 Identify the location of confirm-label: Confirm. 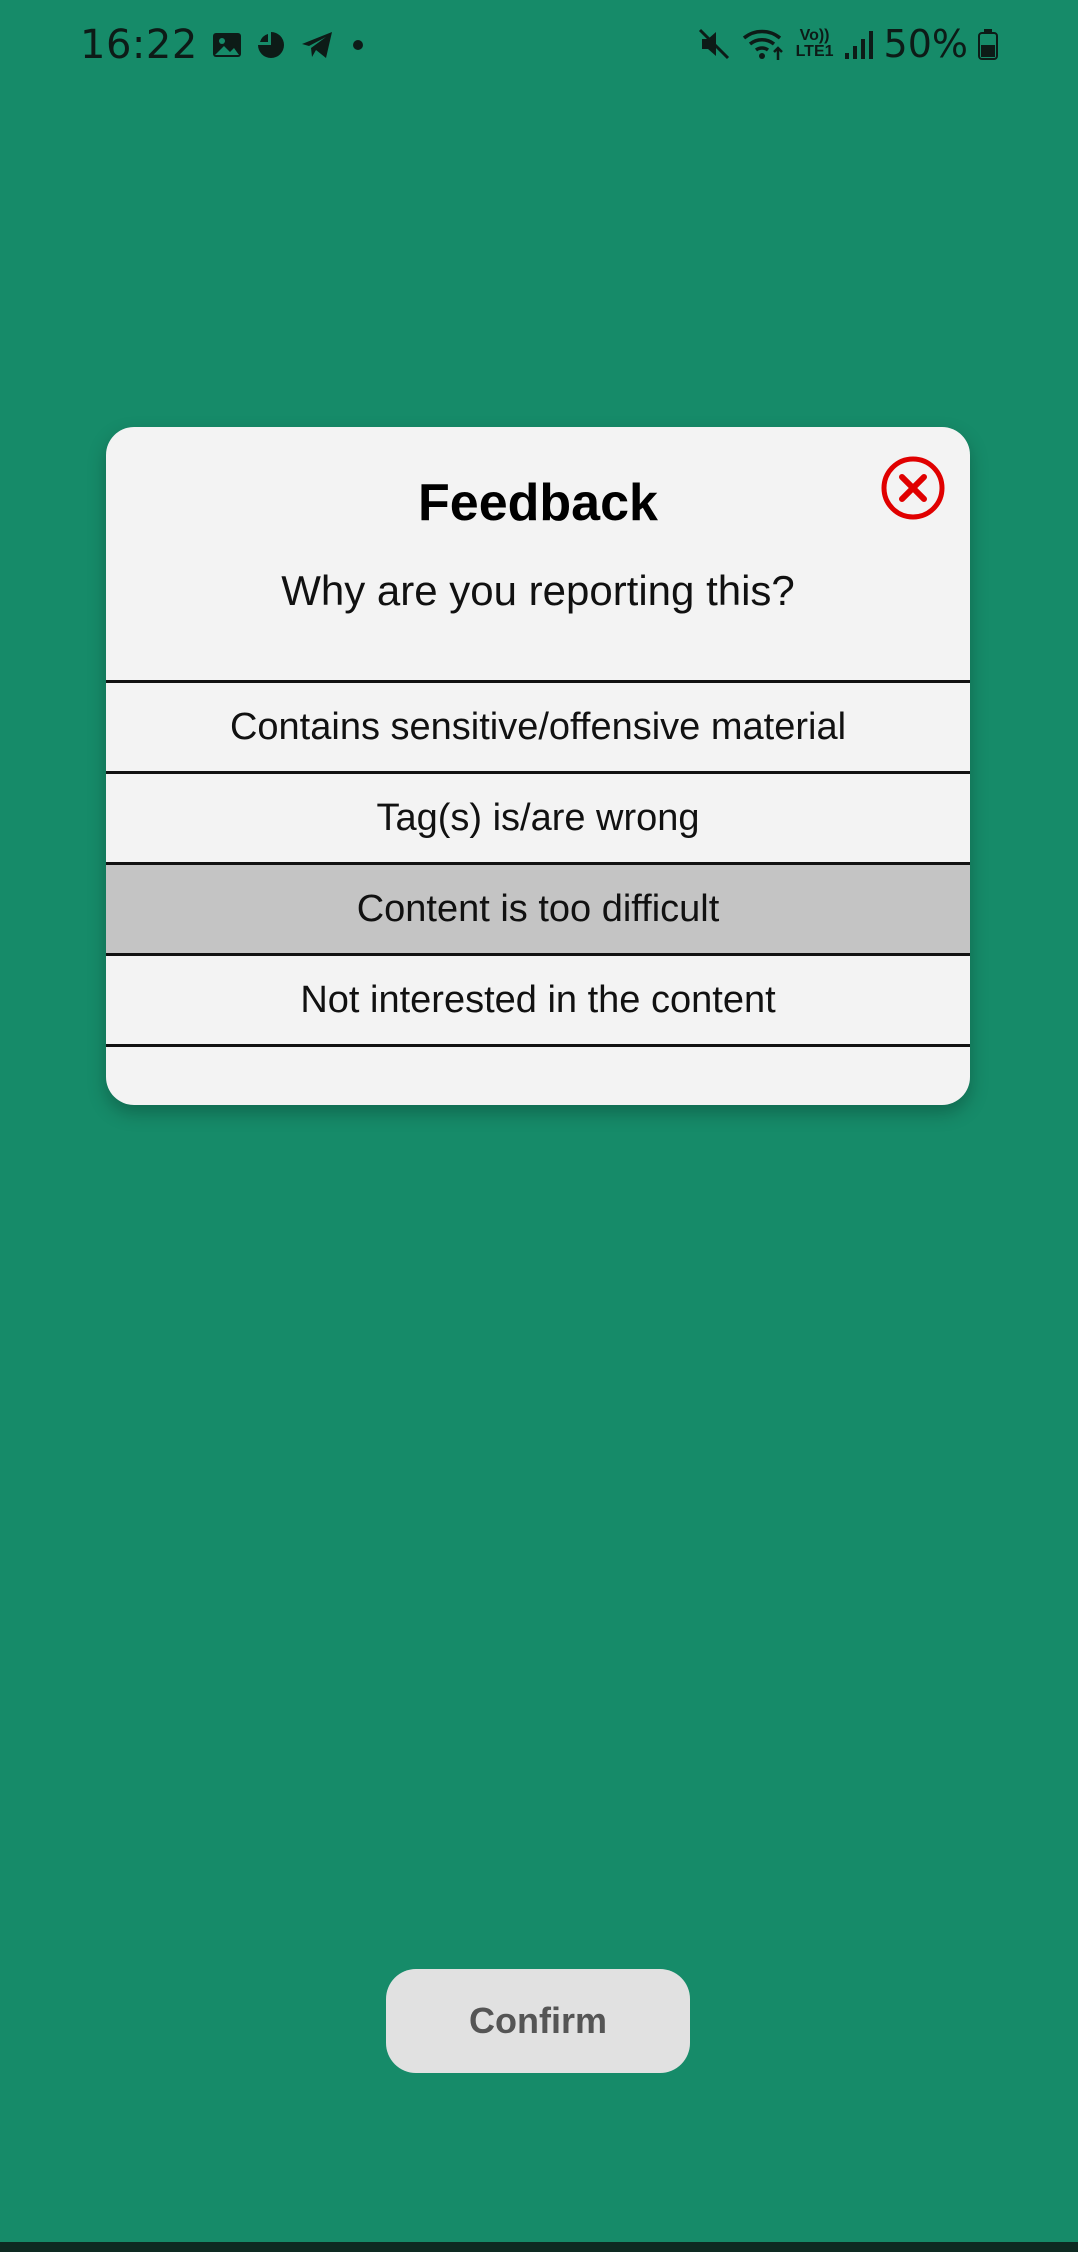
(538, 2020).